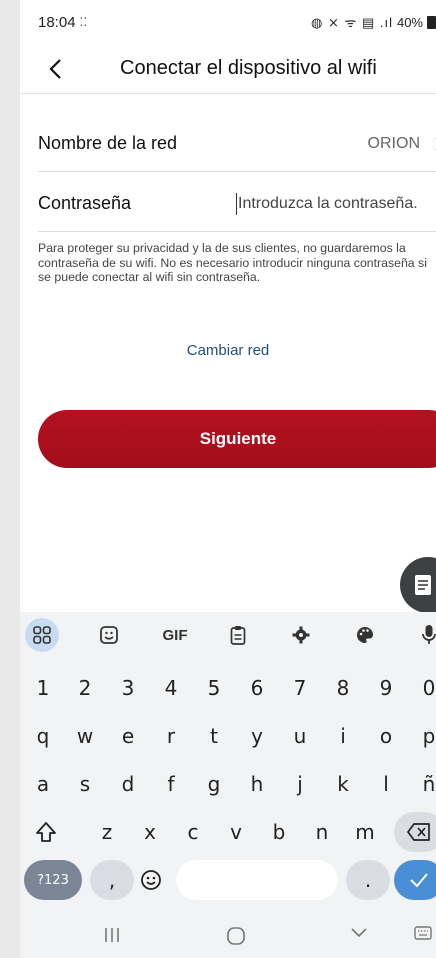 This screenshot has height=958, width=436. I want to click on key-g: g, so click(214, 784).